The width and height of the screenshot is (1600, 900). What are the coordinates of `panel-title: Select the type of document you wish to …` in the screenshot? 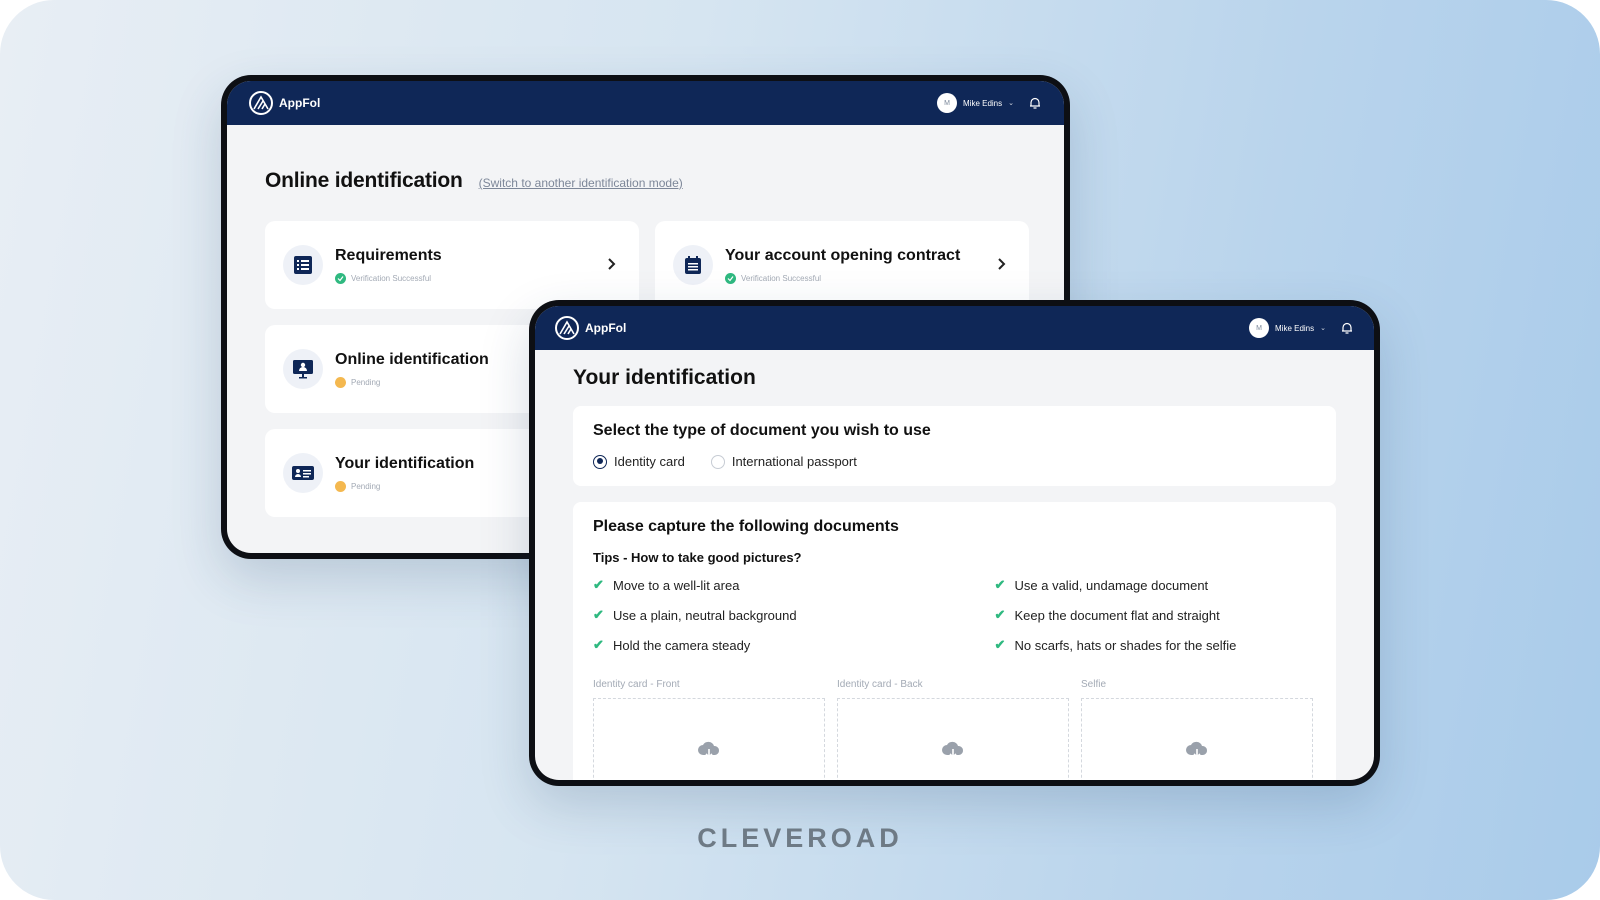 It's located at (762, 430).